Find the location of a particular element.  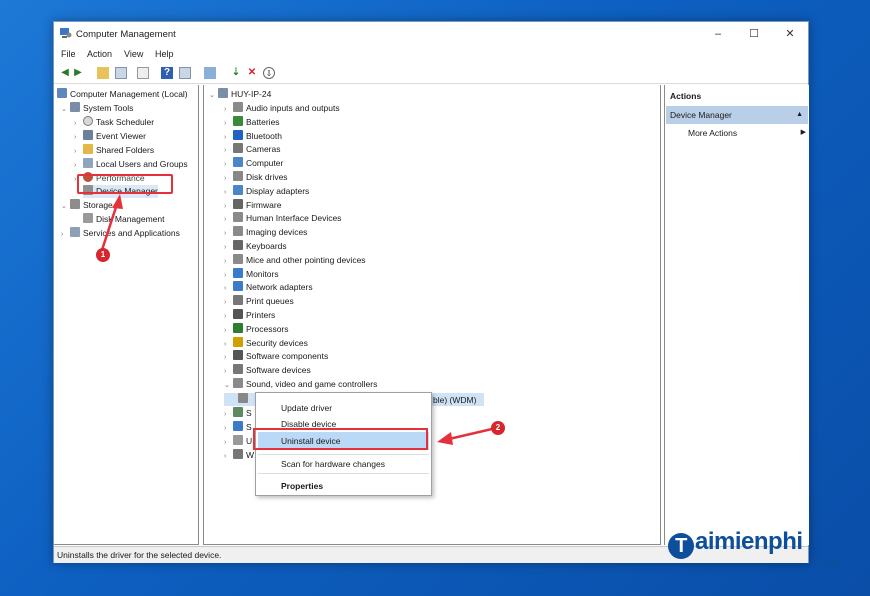

watermark-brand: Taimienphi is located at coordinates (735, 543).